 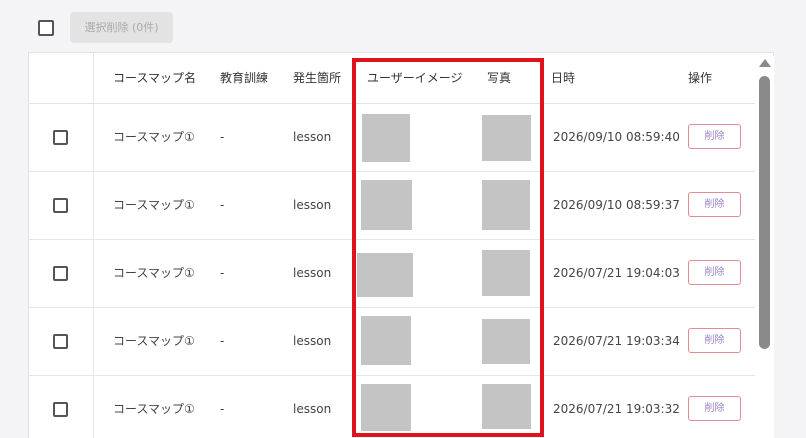 What do you see at coordinates (616, 409) in the screenshot?
I see `datetime-cell: 2026/07/21 19:03:32` at bounding box center [616, 409].